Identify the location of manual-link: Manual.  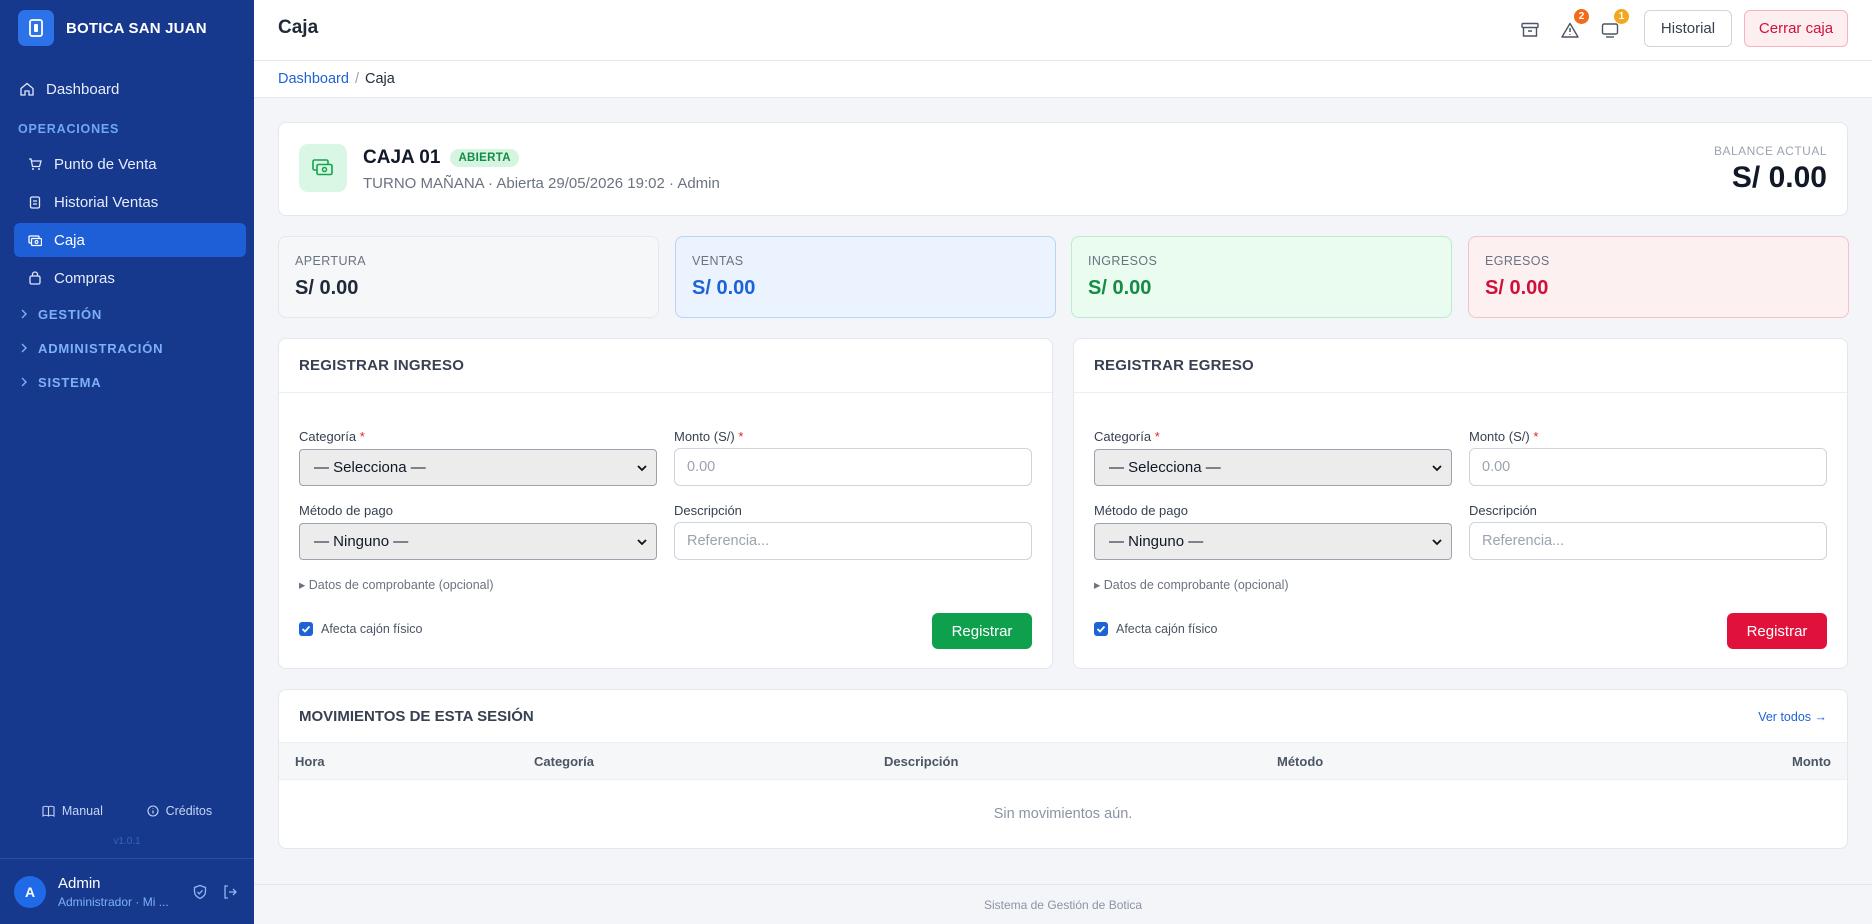
(72, 811).